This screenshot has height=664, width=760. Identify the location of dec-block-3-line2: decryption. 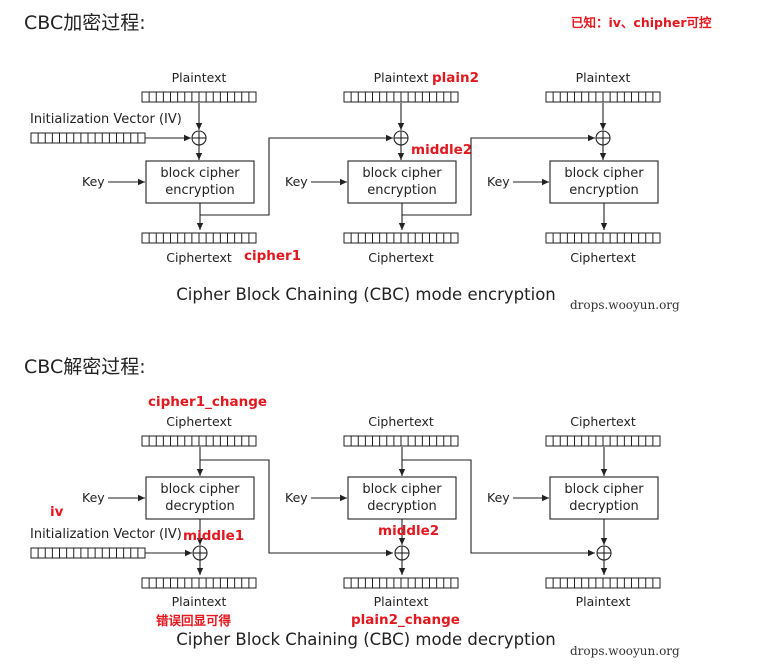
(604, 506).